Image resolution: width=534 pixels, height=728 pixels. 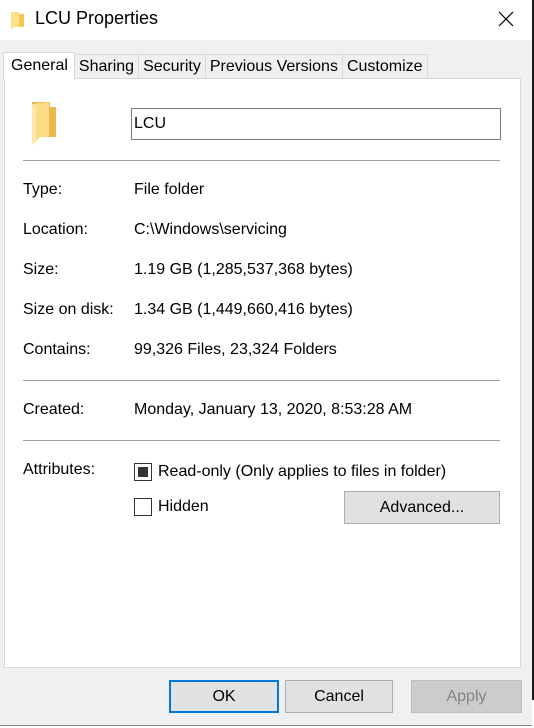 I want to click on window-title: LCU Properties, so click(x=97, y=18).